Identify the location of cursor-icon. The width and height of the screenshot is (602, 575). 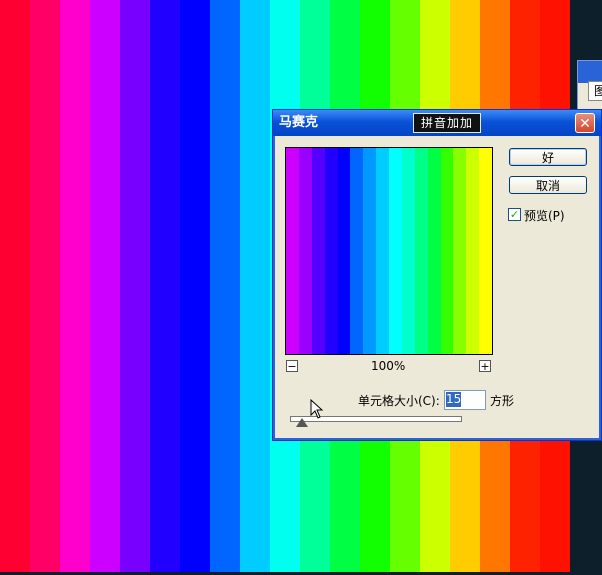
(317, 409).